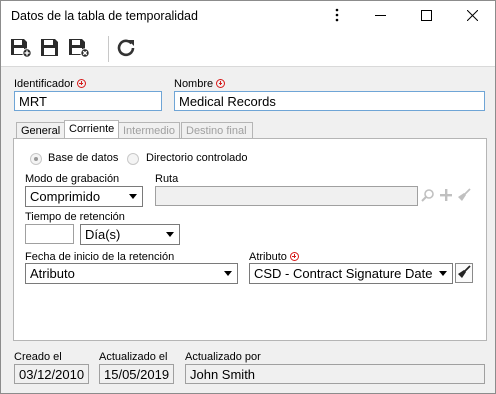 The height and width of the screenshot is (394, 496). I want to click on fecha-inicio-select: Atributo, so click(131, 273).